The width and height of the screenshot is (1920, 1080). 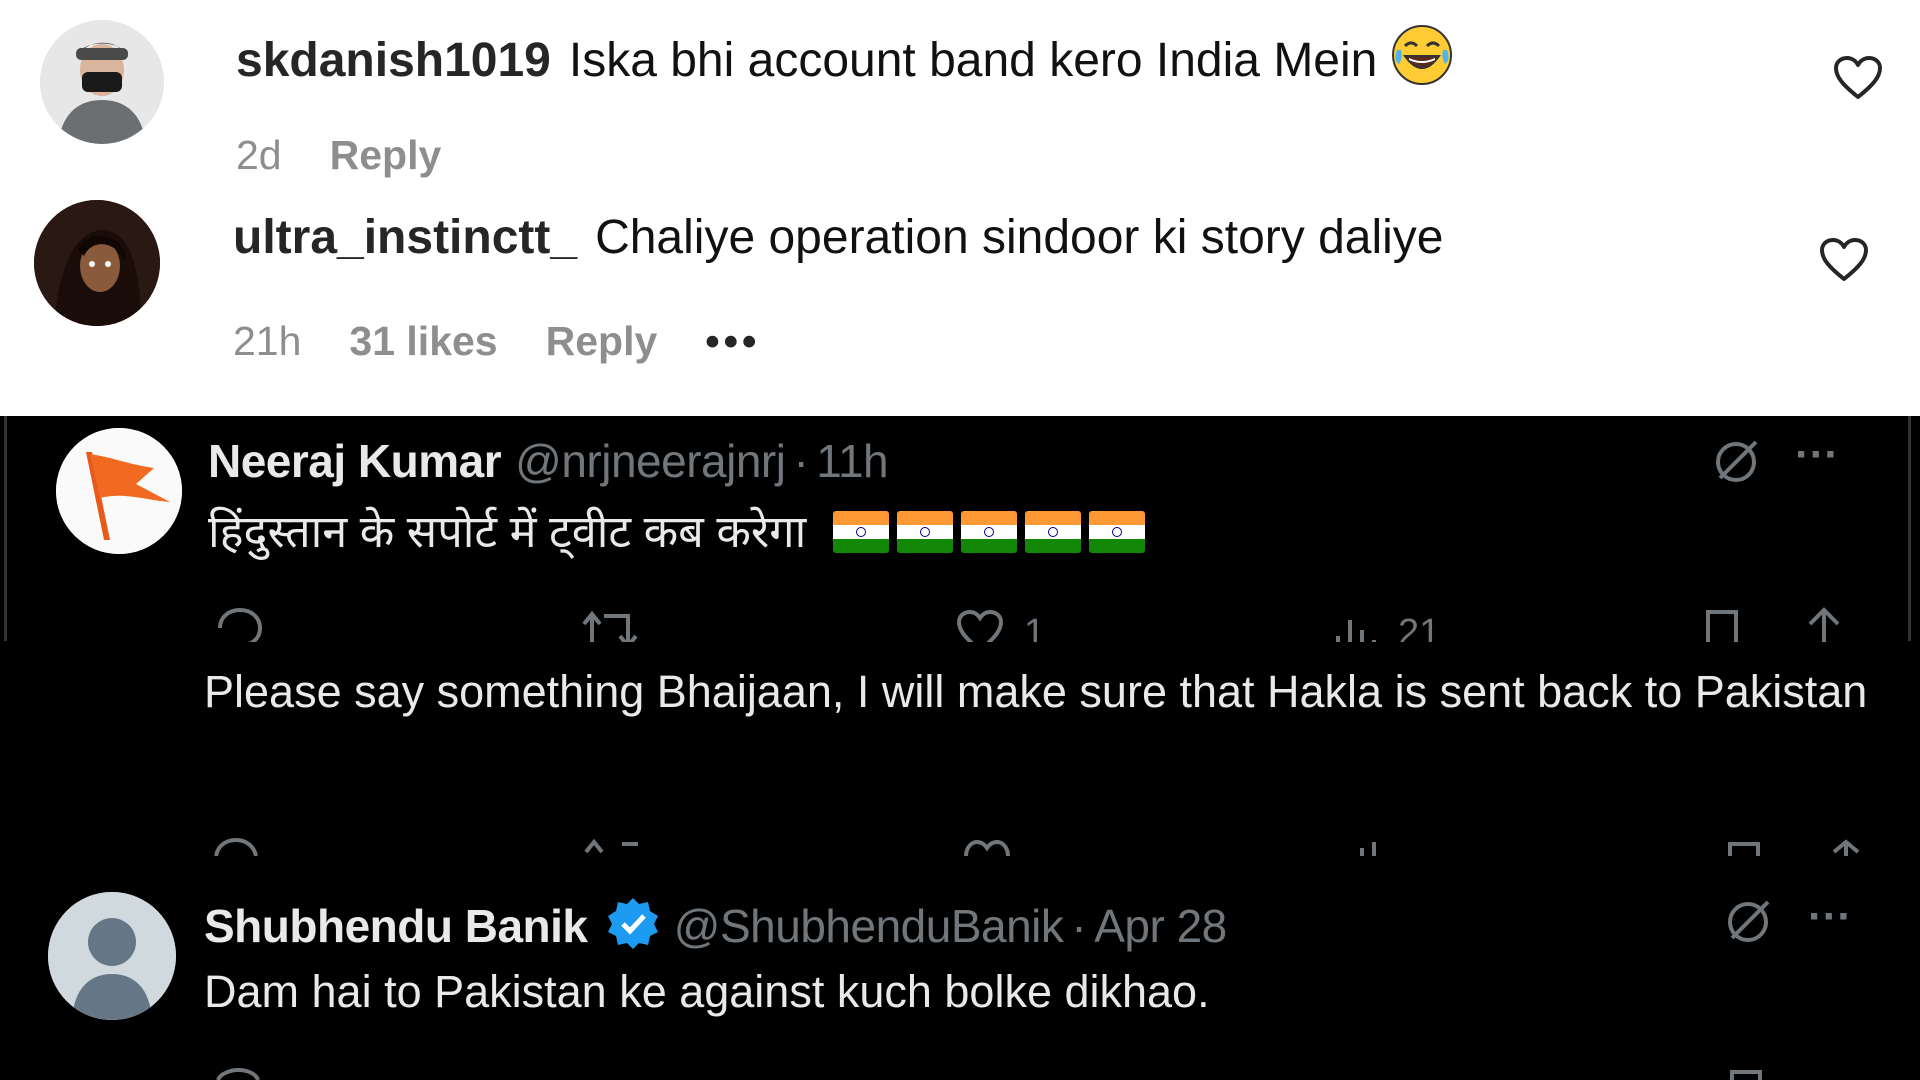 I want to click on like-icon, so click(x=987, y=848).